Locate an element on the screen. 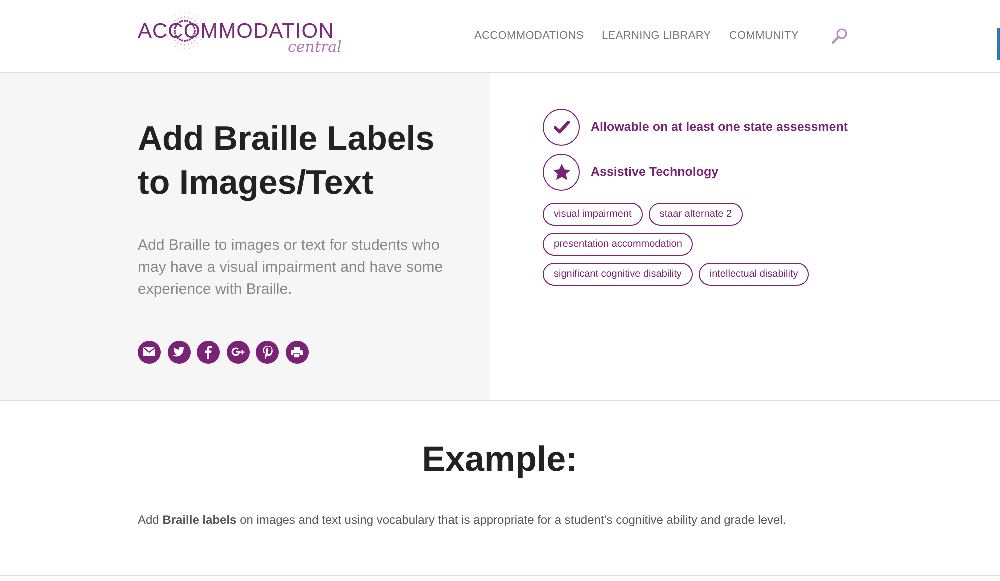  email-share-button is located at coordinates (149, 352).